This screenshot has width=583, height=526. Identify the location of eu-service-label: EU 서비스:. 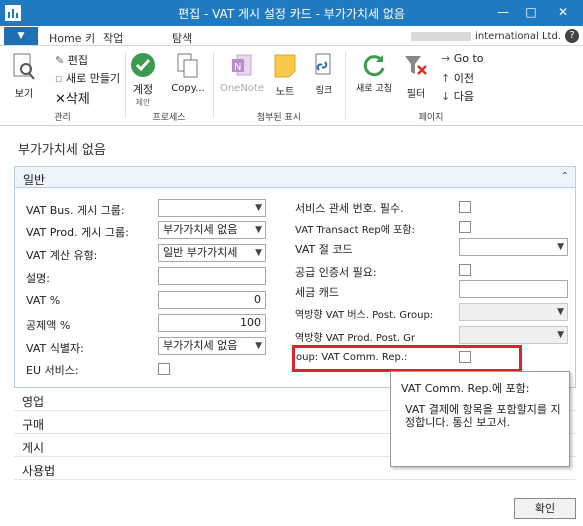
(52, 370).